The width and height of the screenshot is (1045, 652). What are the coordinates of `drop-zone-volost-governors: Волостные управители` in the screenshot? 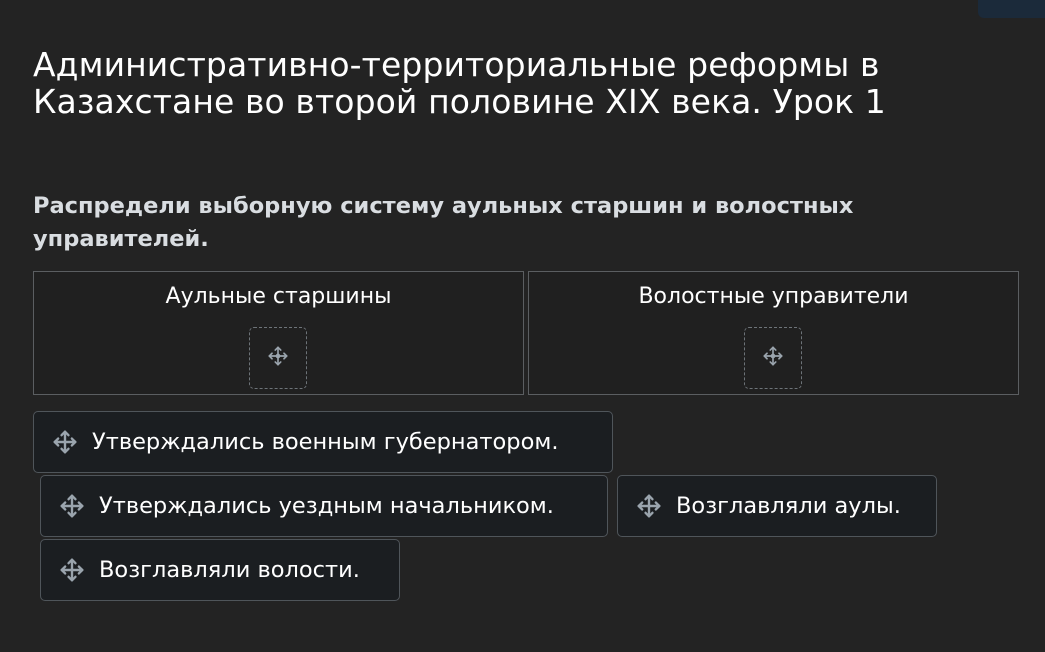 It's located at (773, 333).